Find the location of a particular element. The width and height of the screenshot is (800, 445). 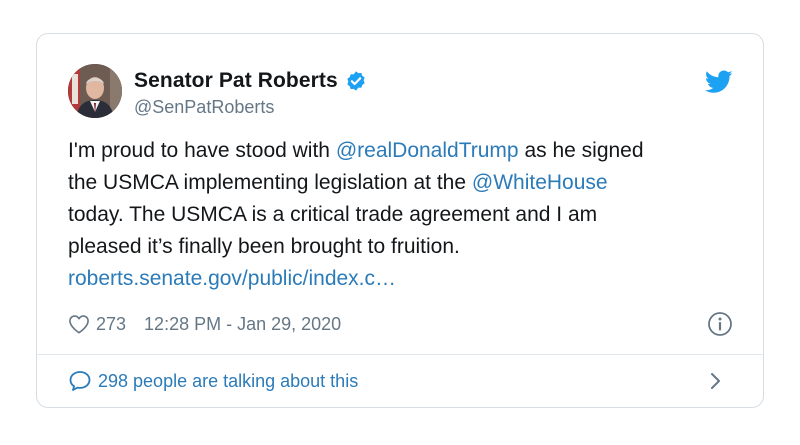

chevron-right-icon is located at coordinates (716, 381).